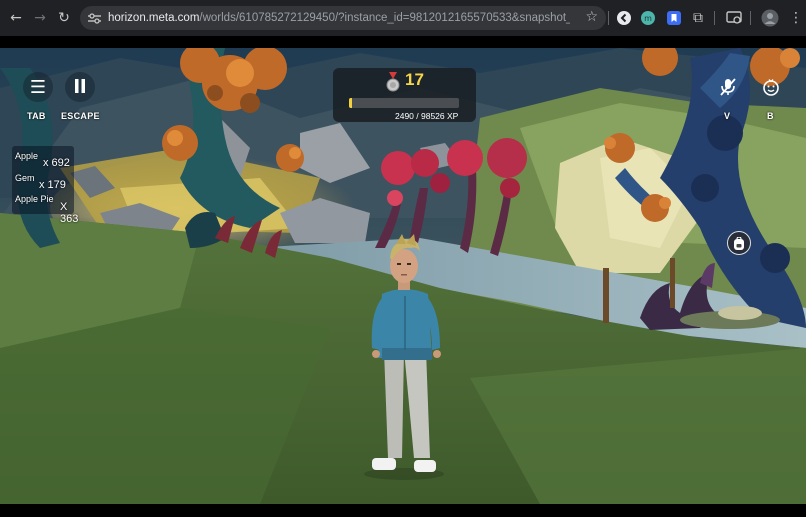 This screenshot has width=806, height=517. I want to click on reload-button: ↻, so click(64, 18).